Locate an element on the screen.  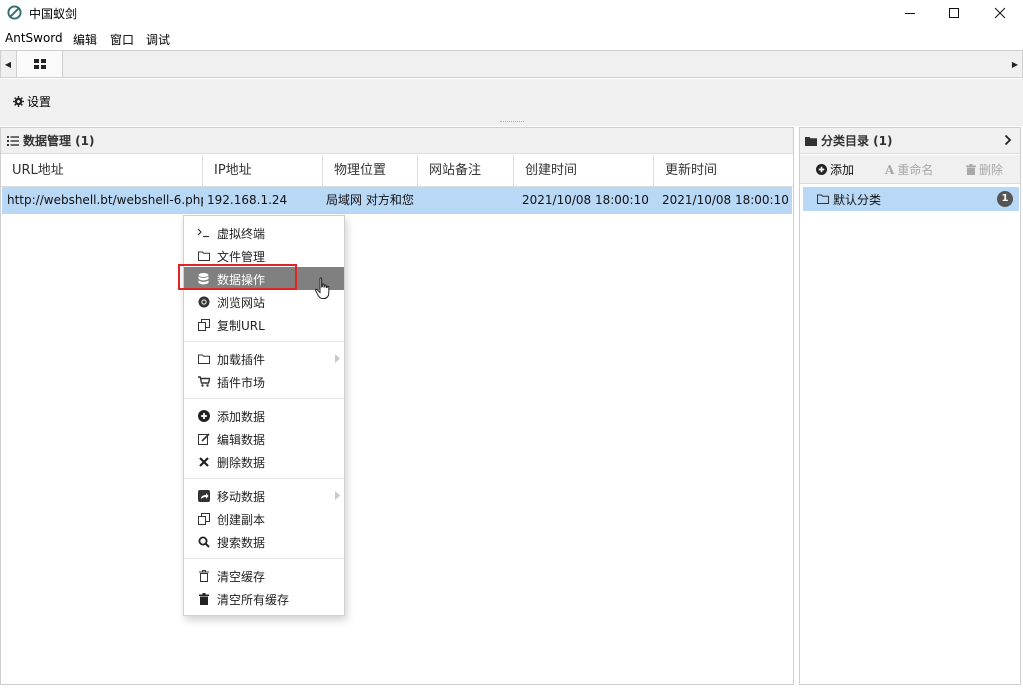
category-toolbar: 添加 A 重命名 删除 is located at coordinates (910, 169).